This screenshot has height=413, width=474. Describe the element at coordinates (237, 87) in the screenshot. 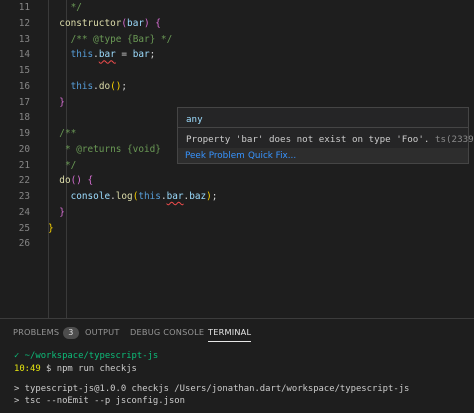

I see `code-line: 16 this.do();` at that location.